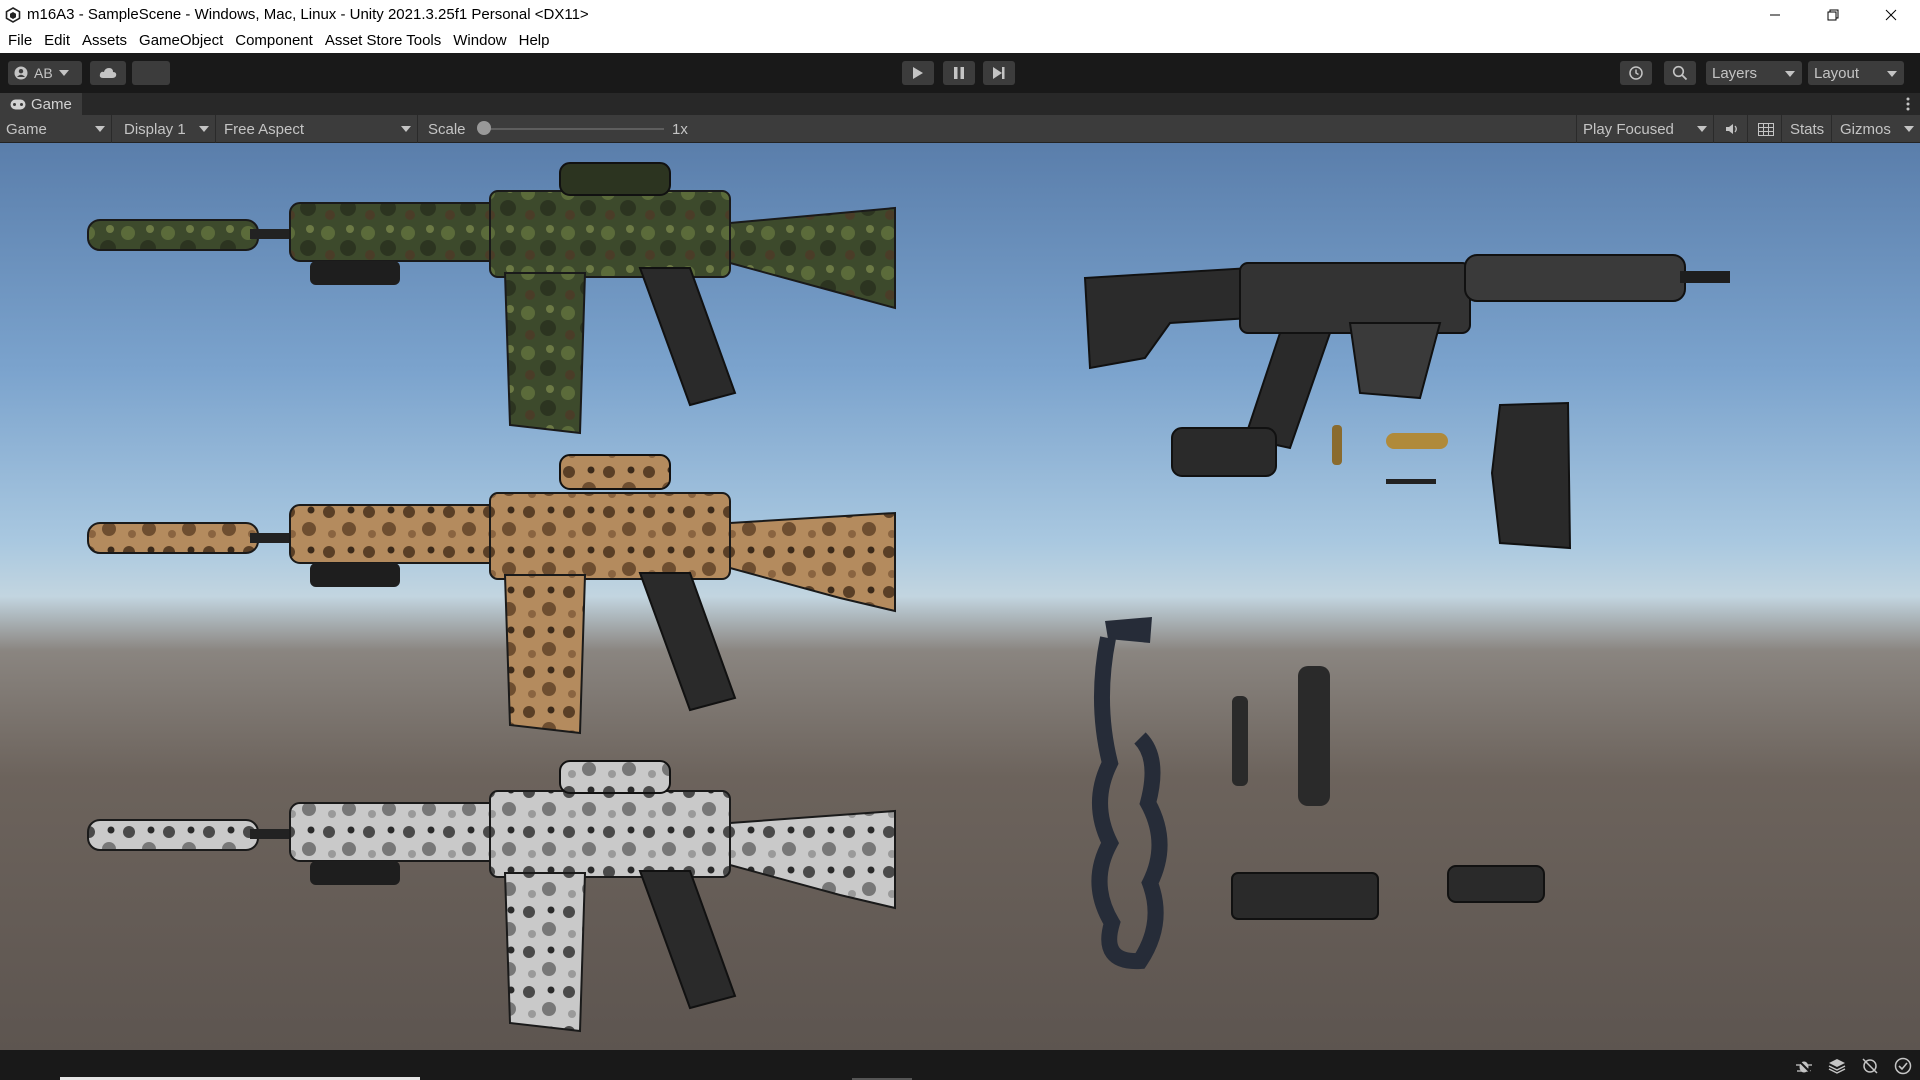 This screenshot has width=1920, height=1080. I want to click on stats-toggle: Stats, so click(1808, 129).